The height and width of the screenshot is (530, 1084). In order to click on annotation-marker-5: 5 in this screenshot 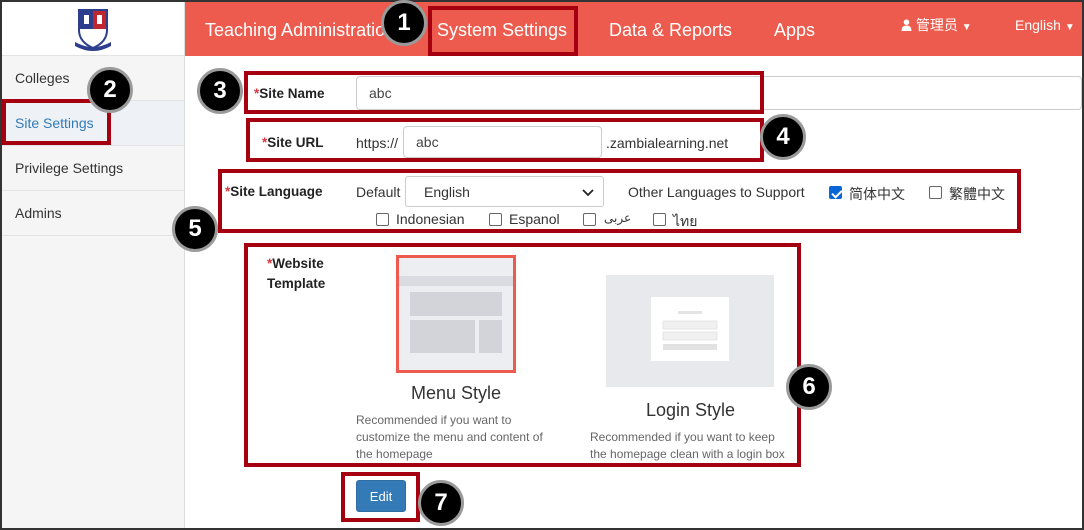, I will do `click(195, 229)`.